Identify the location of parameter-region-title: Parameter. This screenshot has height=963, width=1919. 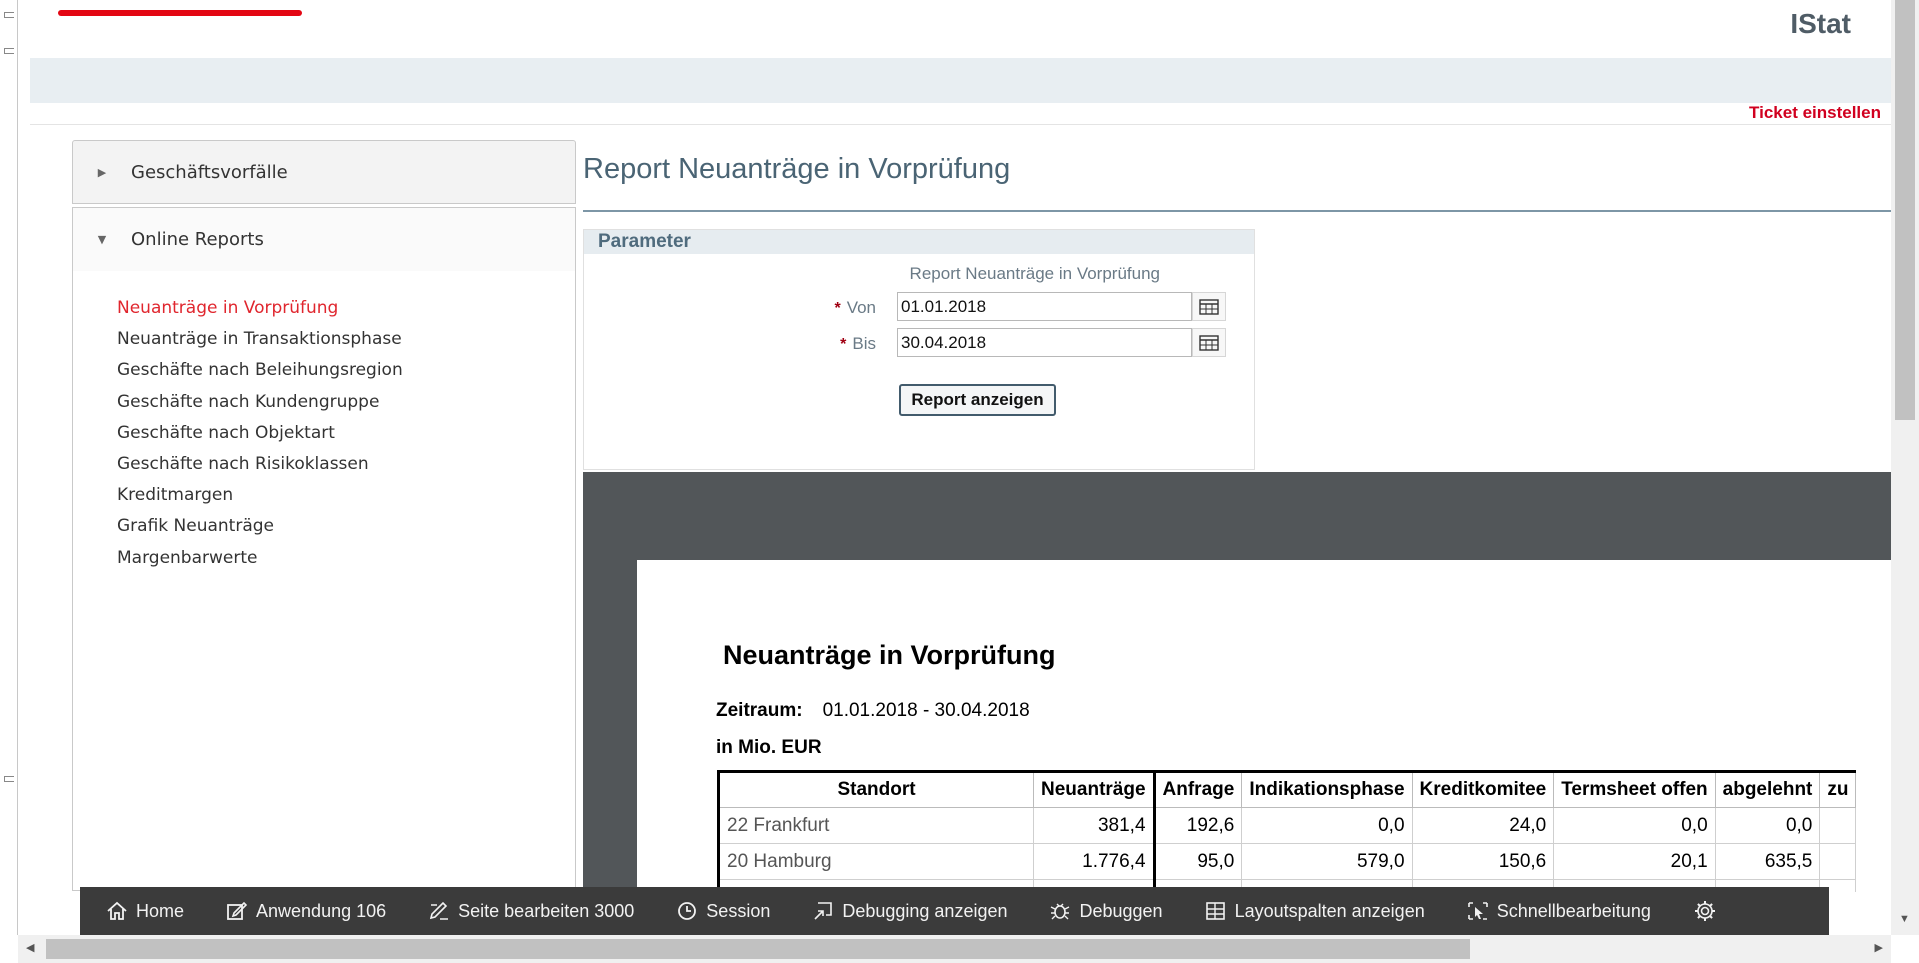
(919, 242).